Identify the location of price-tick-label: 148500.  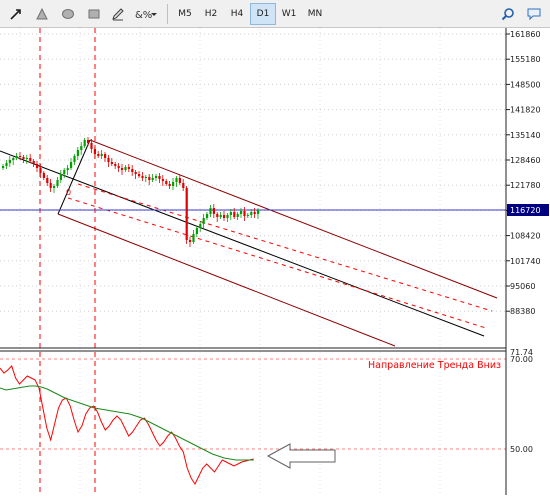
(525, 84).